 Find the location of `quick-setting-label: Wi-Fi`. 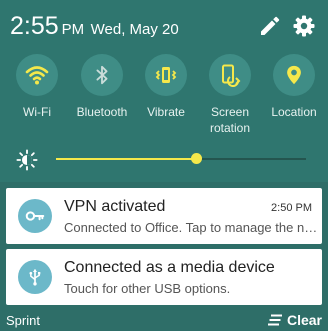

quick-setting-label: Wi-Fi is located at coordinates (37, 112).